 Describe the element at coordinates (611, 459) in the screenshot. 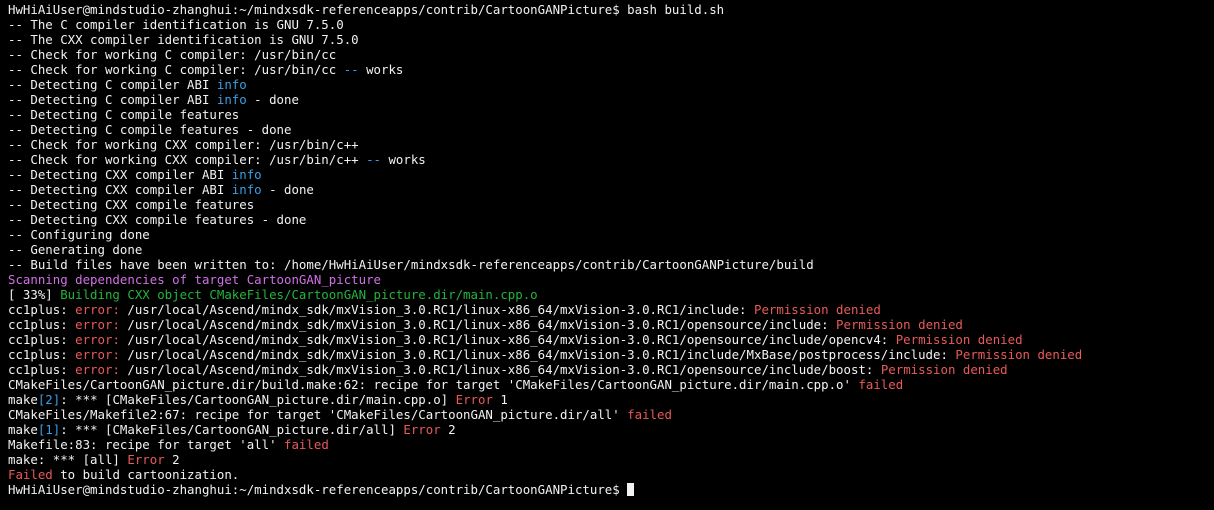

I see `output-line: make: *** [all] Error 2` at that location.